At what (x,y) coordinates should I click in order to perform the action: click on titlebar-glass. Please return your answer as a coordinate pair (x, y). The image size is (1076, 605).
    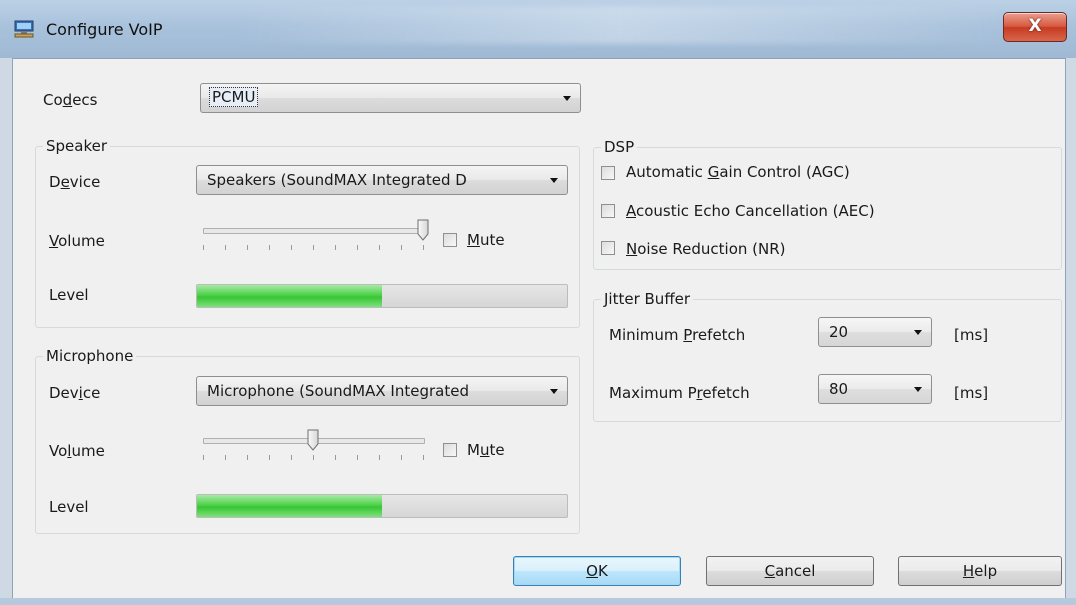
    Looking at the image, I should click on (620, 25).